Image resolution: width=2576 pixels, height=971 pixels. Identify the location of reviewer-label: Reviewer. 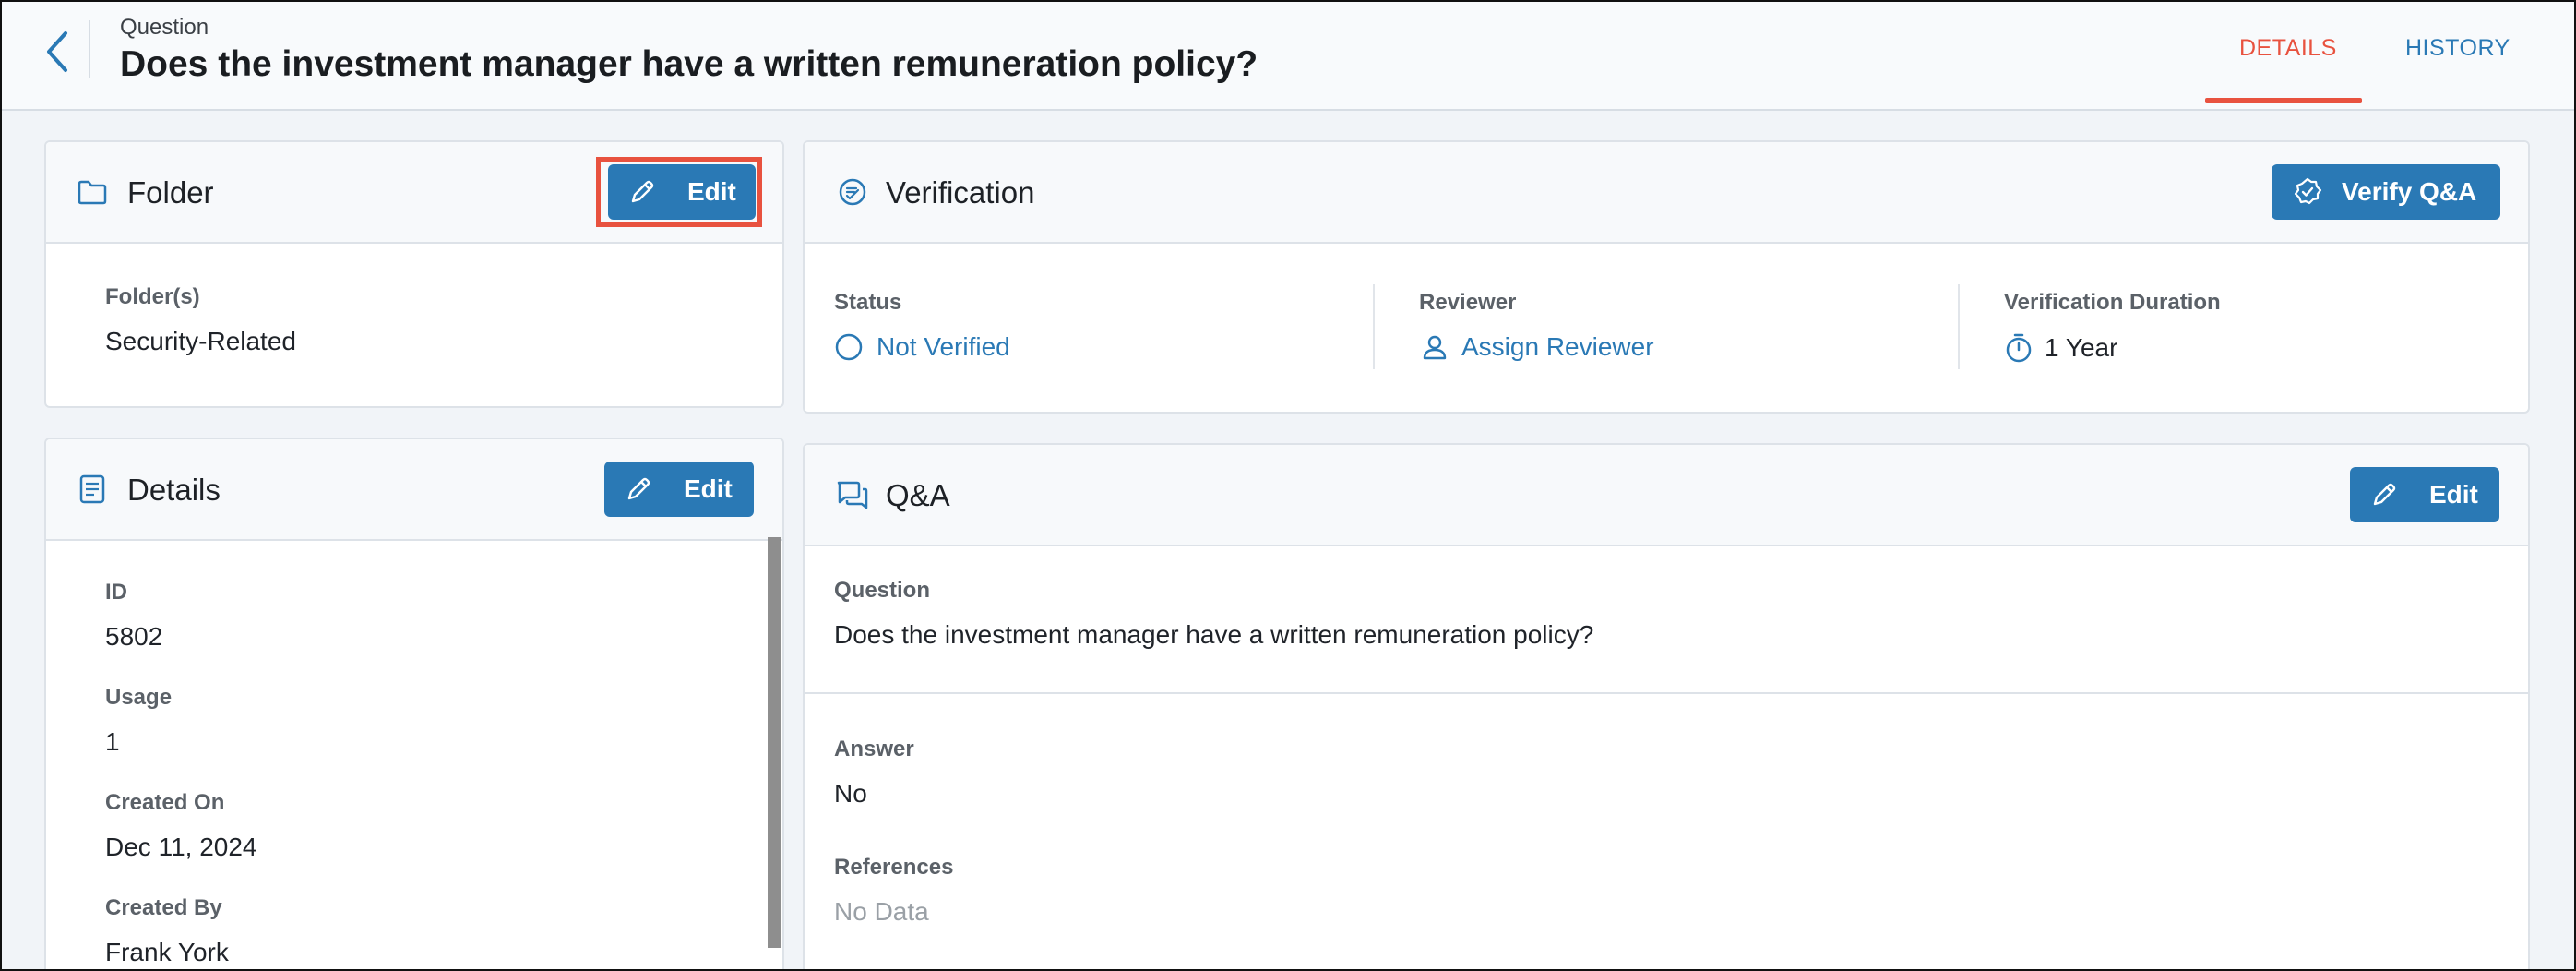
(1468, 302).